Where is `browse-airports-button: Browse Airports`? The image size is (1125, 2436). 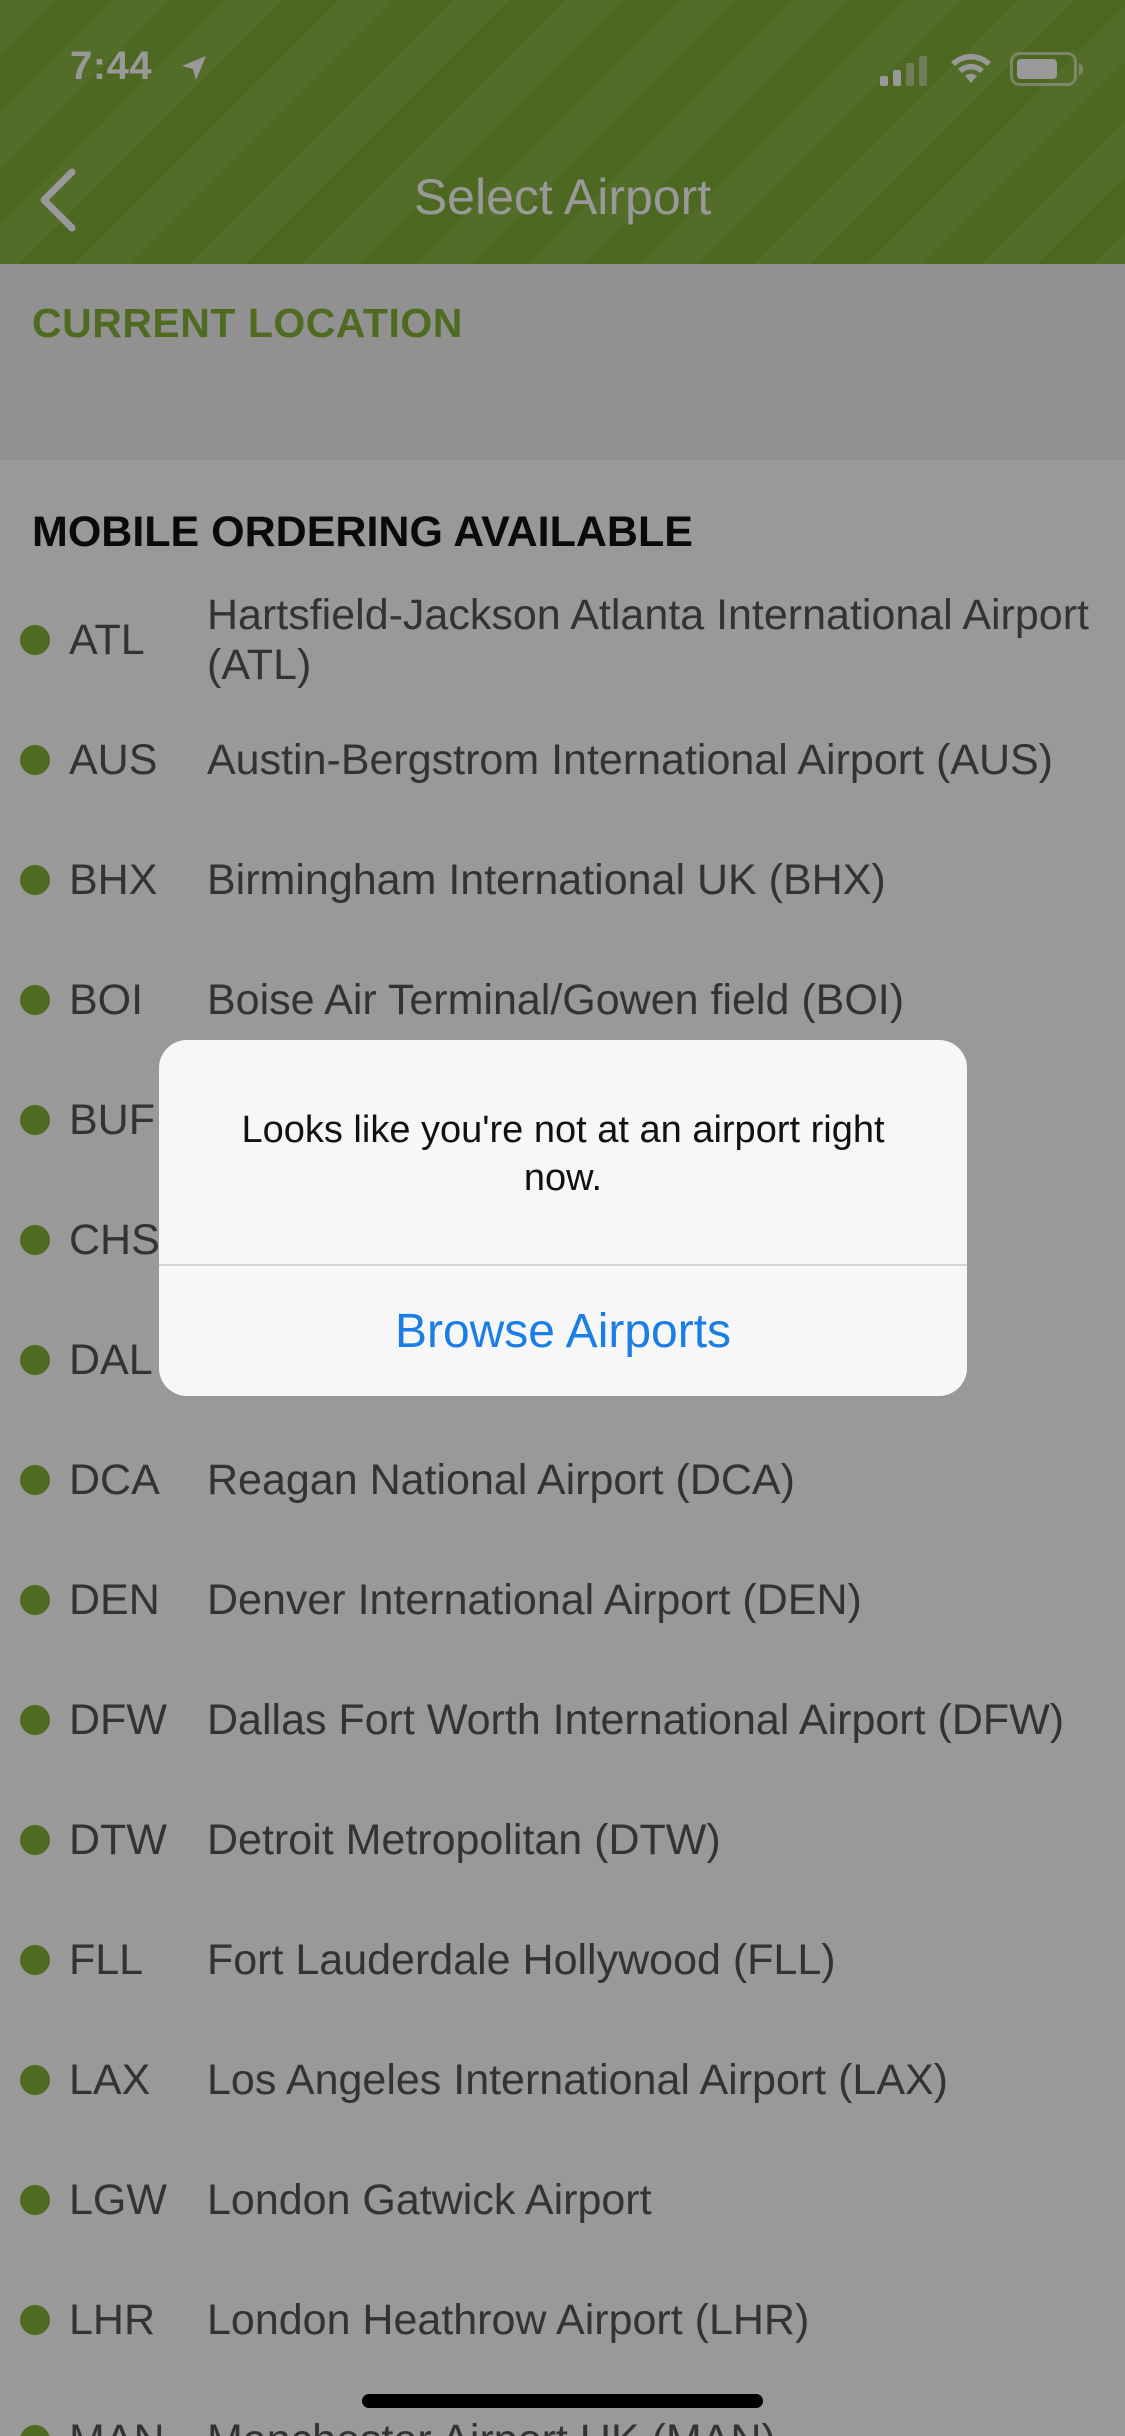 browse-airports-button: Browse Airports is located at coordinates (563, 1331).